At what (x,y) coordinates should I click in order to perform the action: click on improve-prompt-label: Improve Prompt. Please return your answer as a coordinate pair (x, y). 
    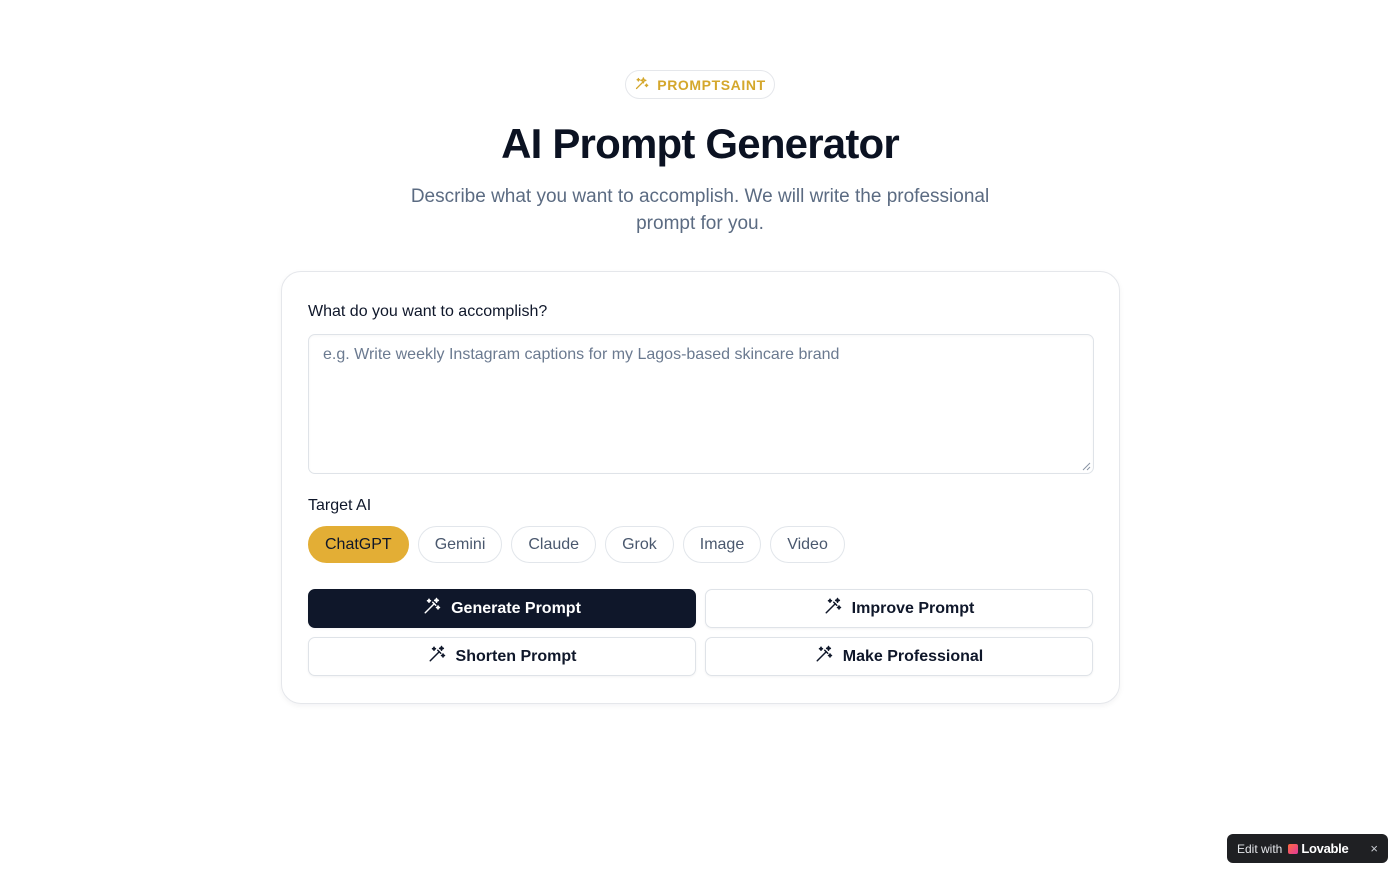
    Looking at the image, I should click on (913, 608).